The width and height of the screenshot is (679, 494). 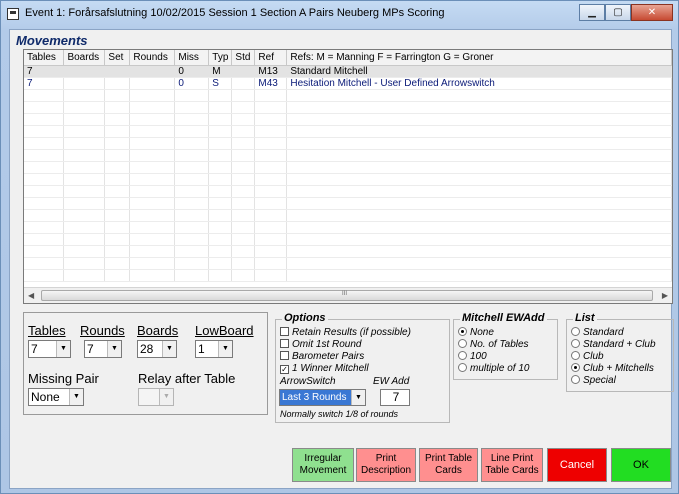 I want to click on arrowswitch-note: Normally switch 1/8 of rounds, so click(x=339, y=414).